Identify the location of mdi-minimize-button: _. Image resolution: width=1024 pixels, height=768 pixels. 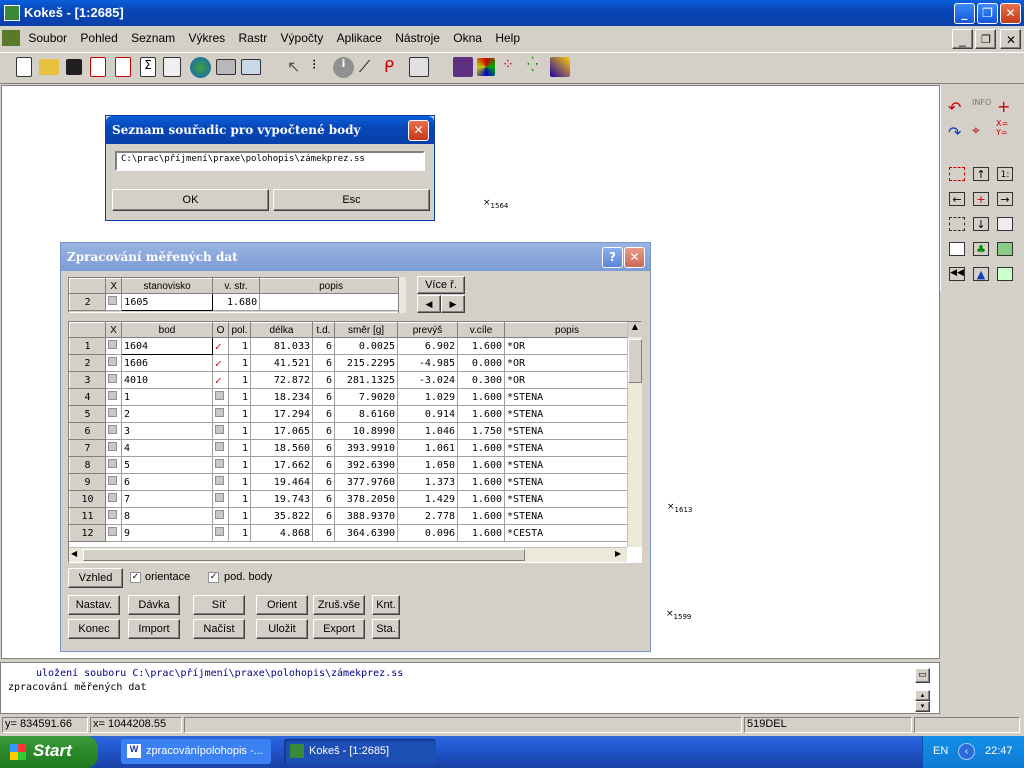
(962, 39).